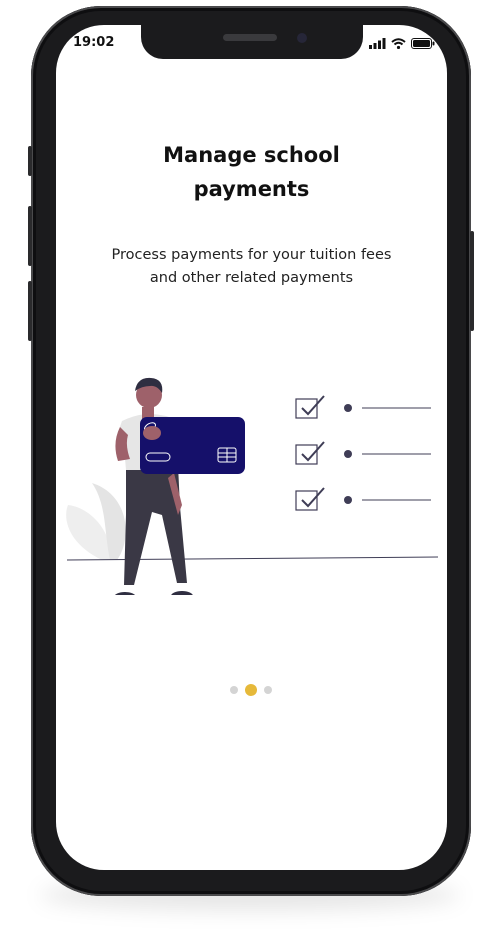 This screenshot has height=929, width=502. I want to click on checklist-illustration, so click(363, 453).